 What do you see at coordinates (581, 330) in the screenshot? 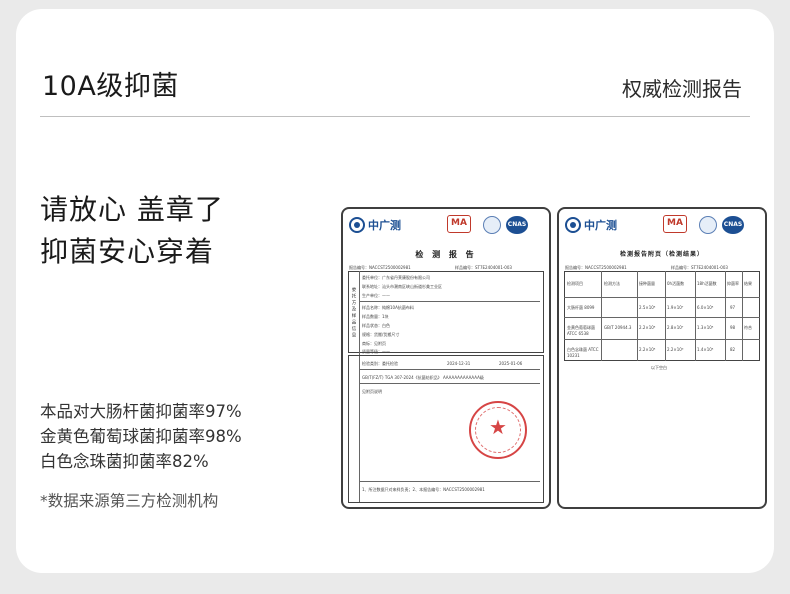
I see `table-row-label: 金黄色葡萄球菌 ATCC 6538` at bounding box center [581, 330].